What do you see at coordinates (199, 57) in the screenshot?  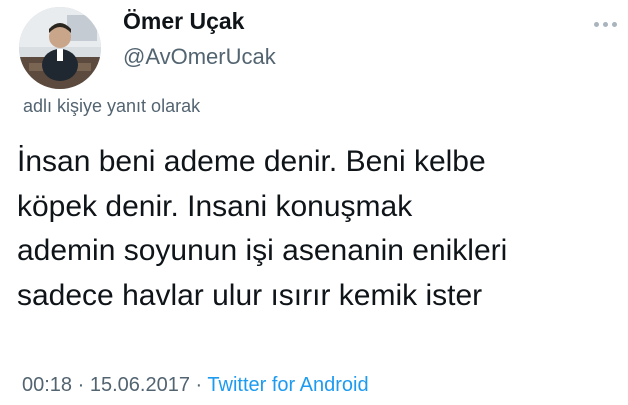 I see `user-handle: @AvOmerUcak` at bounding box center [199, 57].